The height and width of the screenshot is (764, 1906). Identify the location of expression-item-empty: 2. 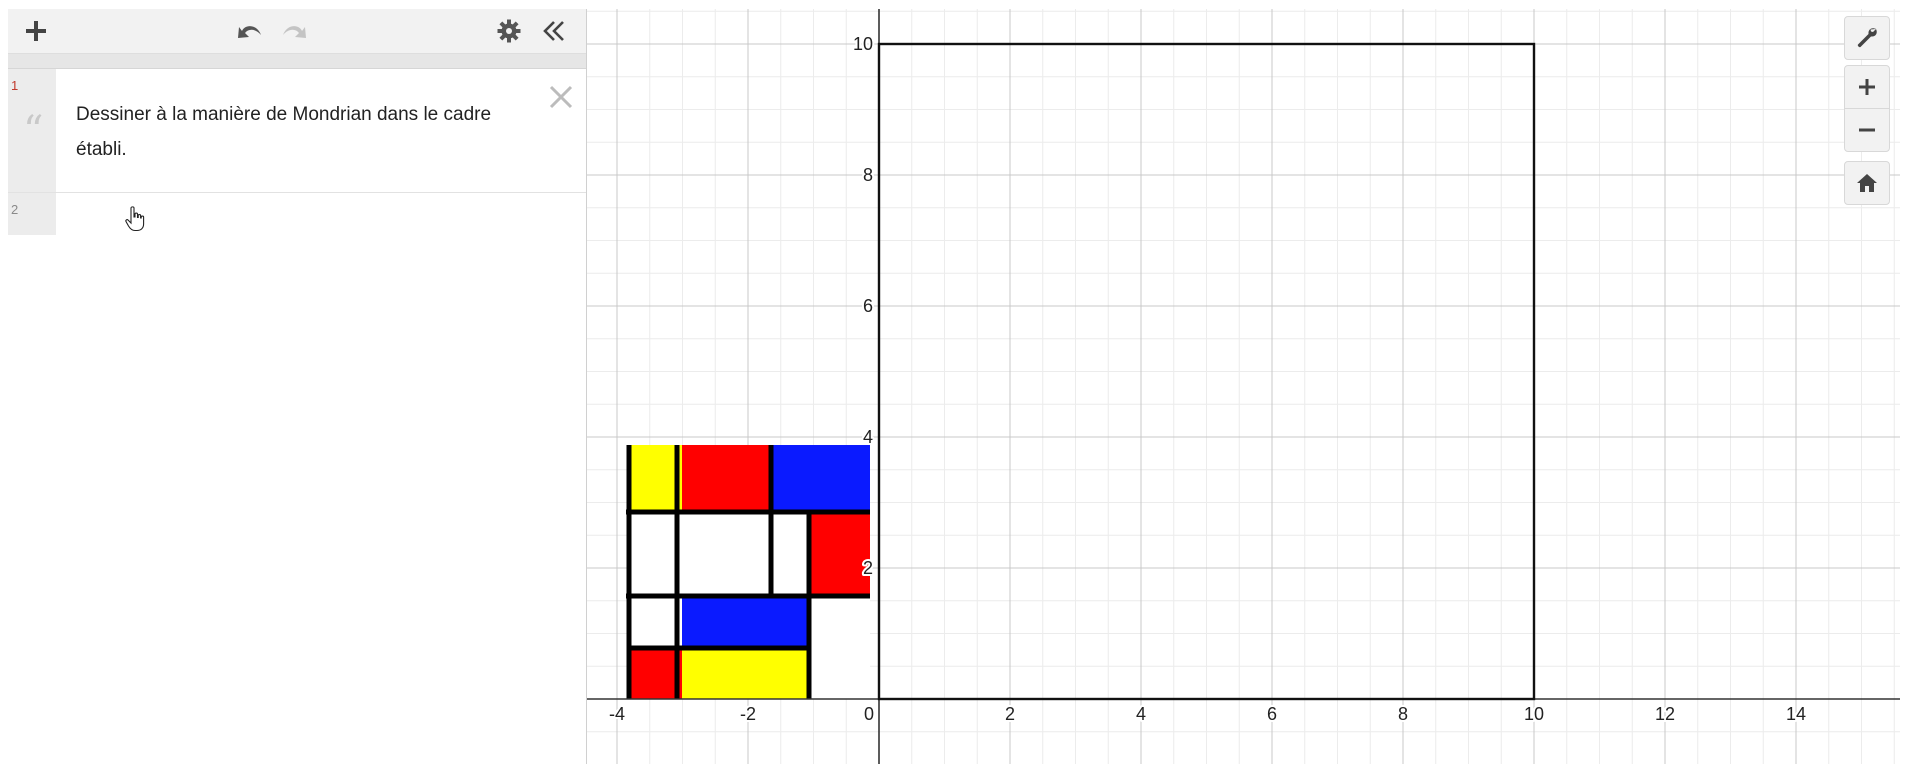
(297, 214).